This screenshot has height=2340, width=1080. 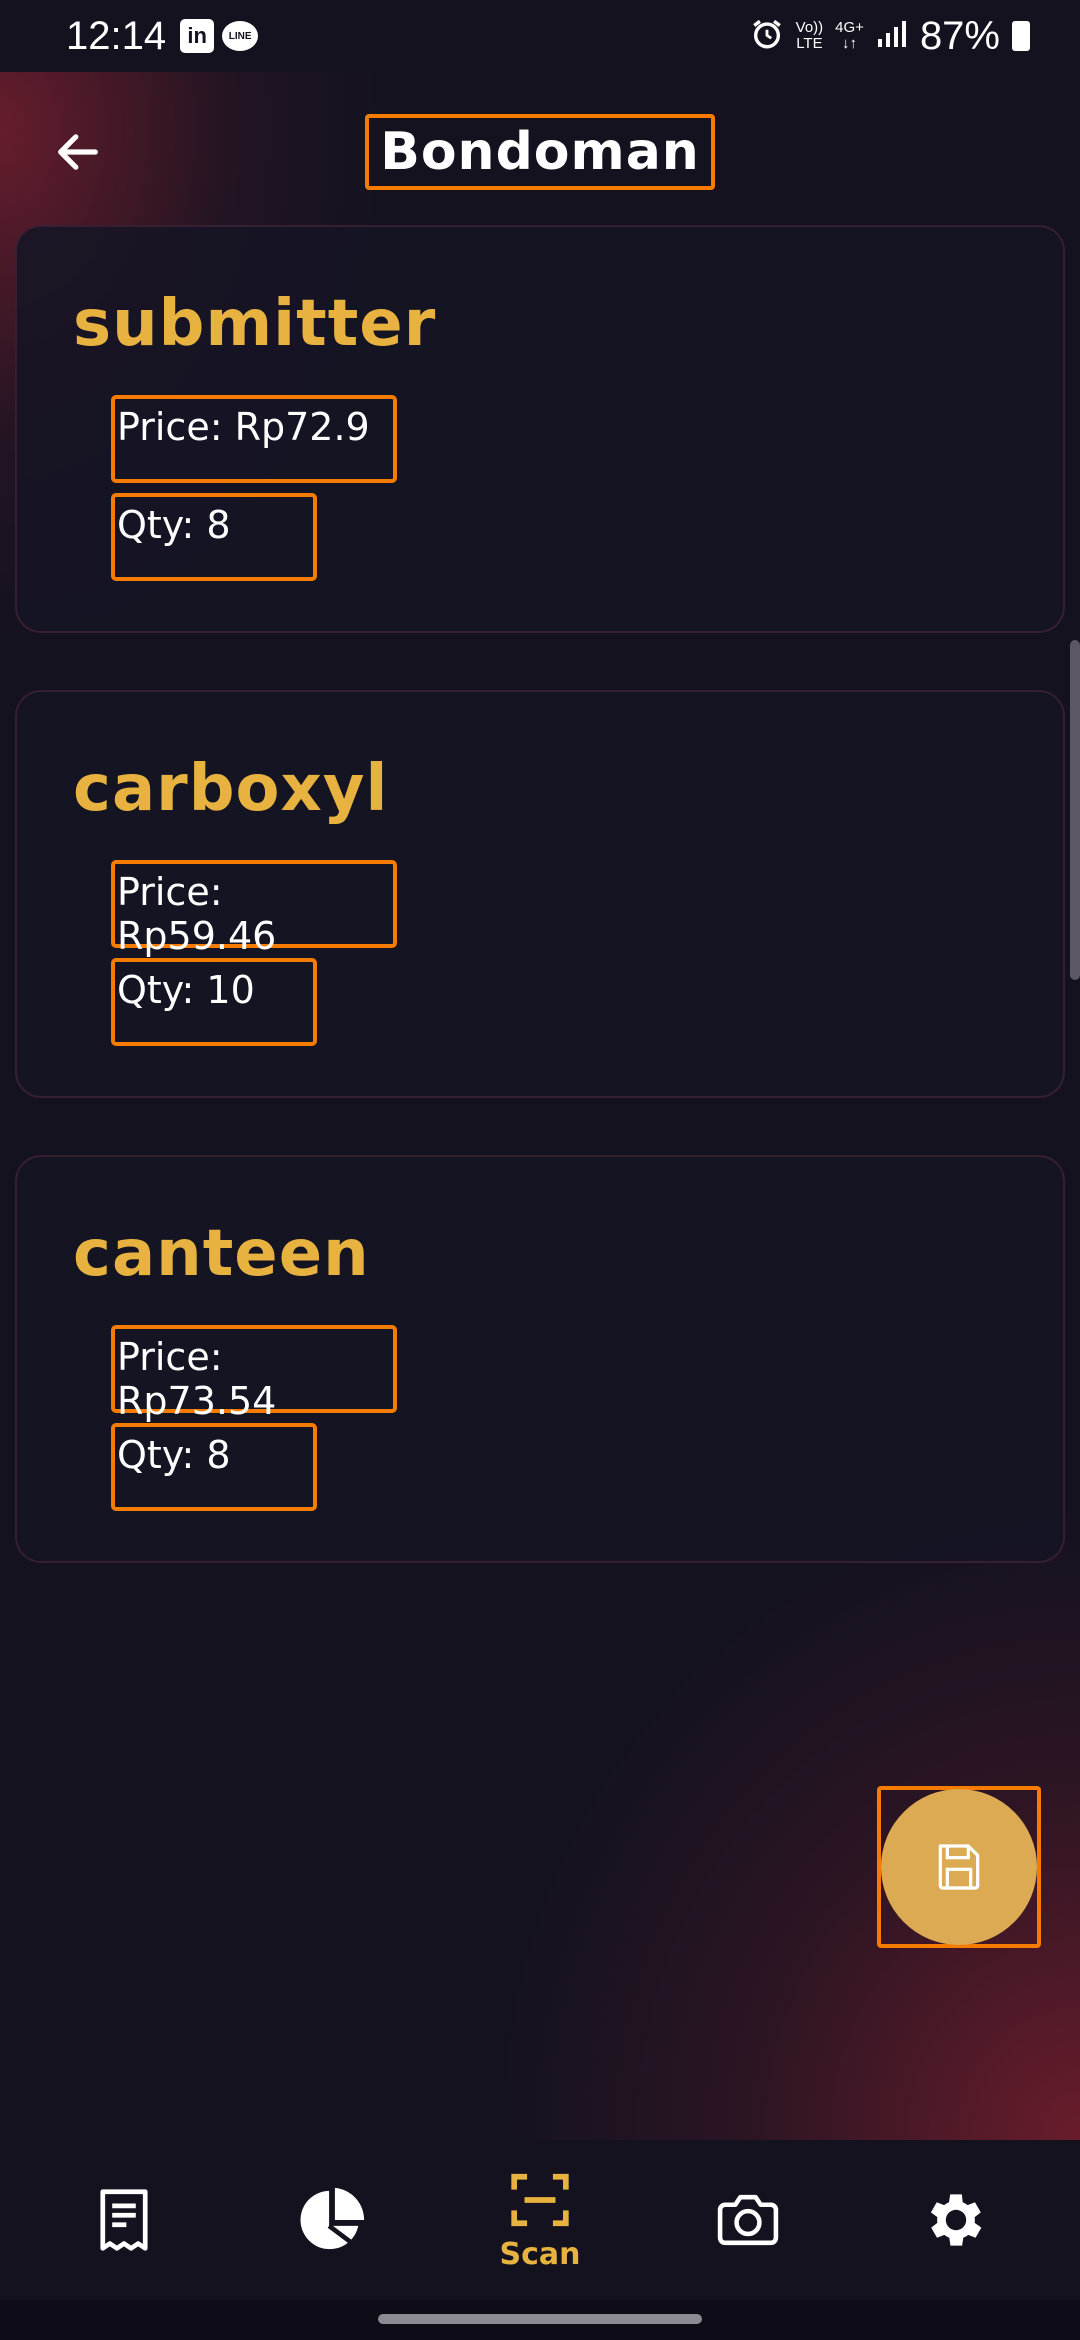 What do you see at coordinates (892, 36) in the screenshot?
I see `signal-icon` at bounding box center [892, 36].